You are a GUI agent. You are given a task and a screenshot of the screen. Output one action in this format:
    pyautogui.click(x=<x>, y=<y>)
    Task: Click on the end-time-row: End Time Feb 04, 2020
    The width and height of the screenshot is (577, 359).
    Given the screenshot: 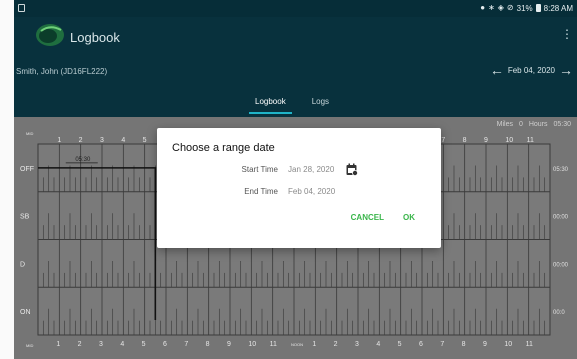 What is the action you would take?
    pyautogui.click(x=299, y=192)
    